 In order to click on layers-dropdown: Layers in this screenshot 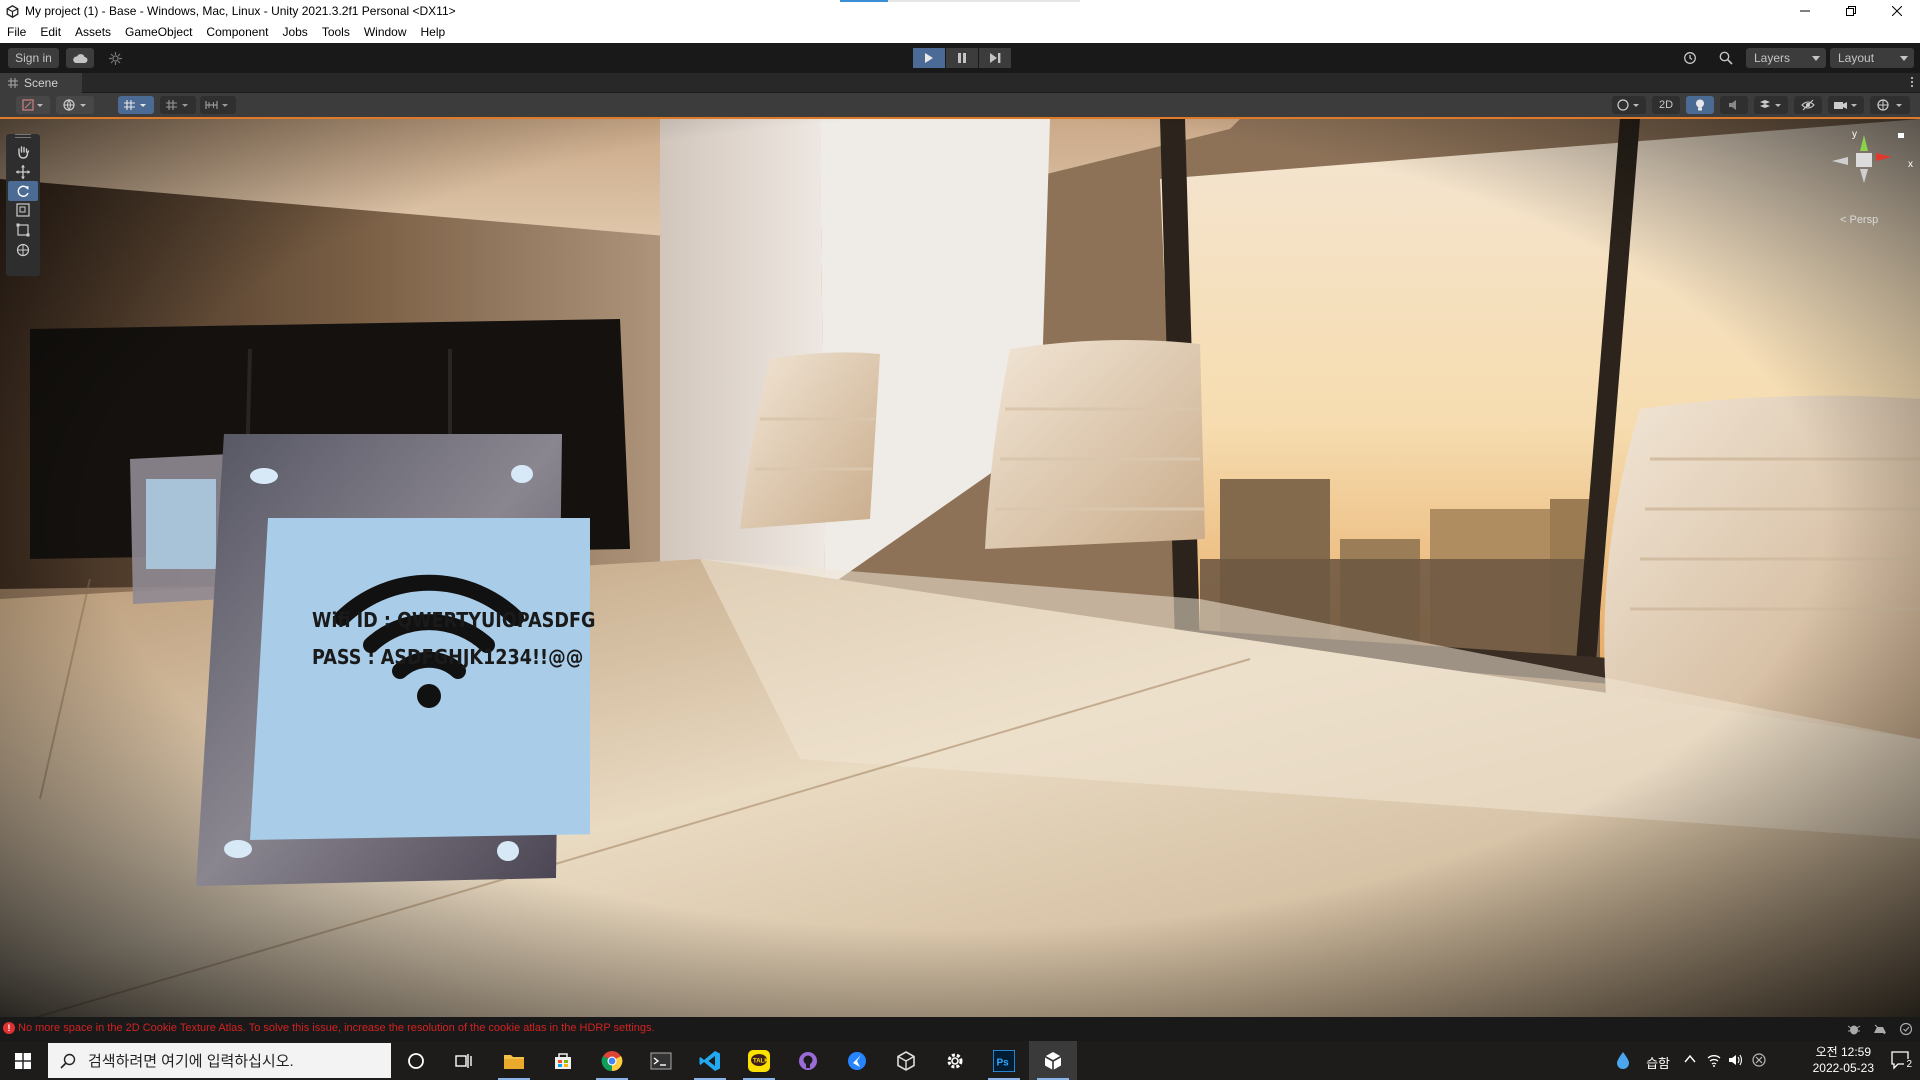, I will do `click(1786, 58)`.